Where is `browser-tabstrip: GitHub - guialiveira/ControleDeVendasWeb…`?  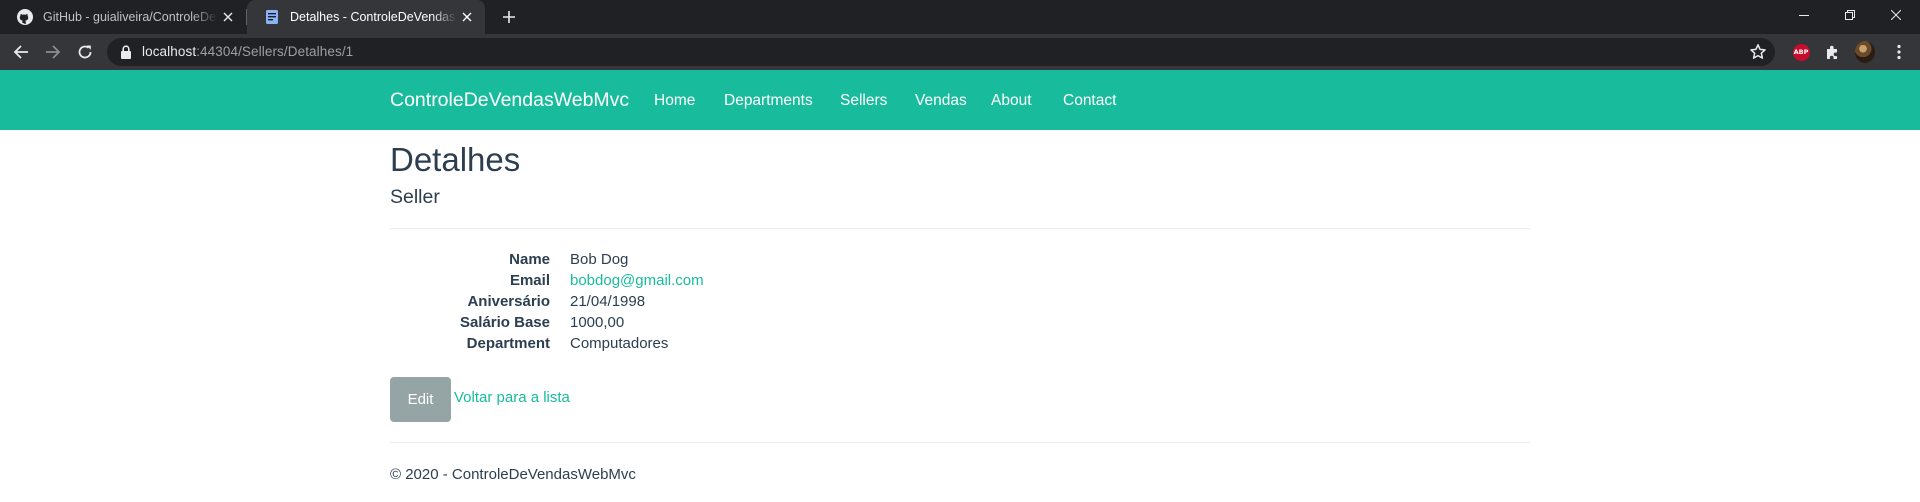 browser-tabstrip: GitHub - guialiveira/ControleDeVendasWeb… is located at coordinates (960, 17).